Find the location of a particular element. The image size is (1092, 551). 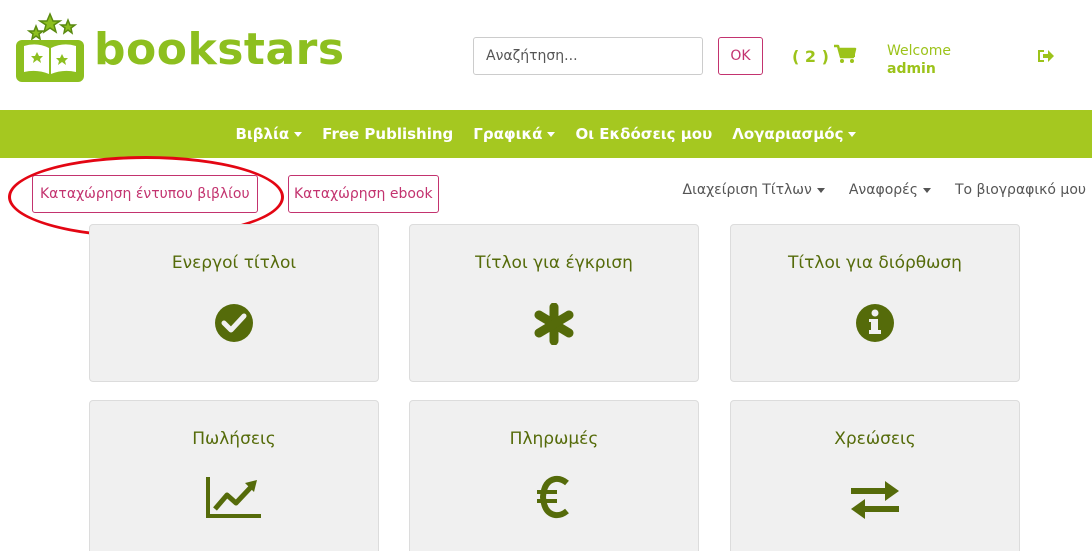

nav-item-label: Οι Εκδόσεις μου is located at coordinates (644, 134).